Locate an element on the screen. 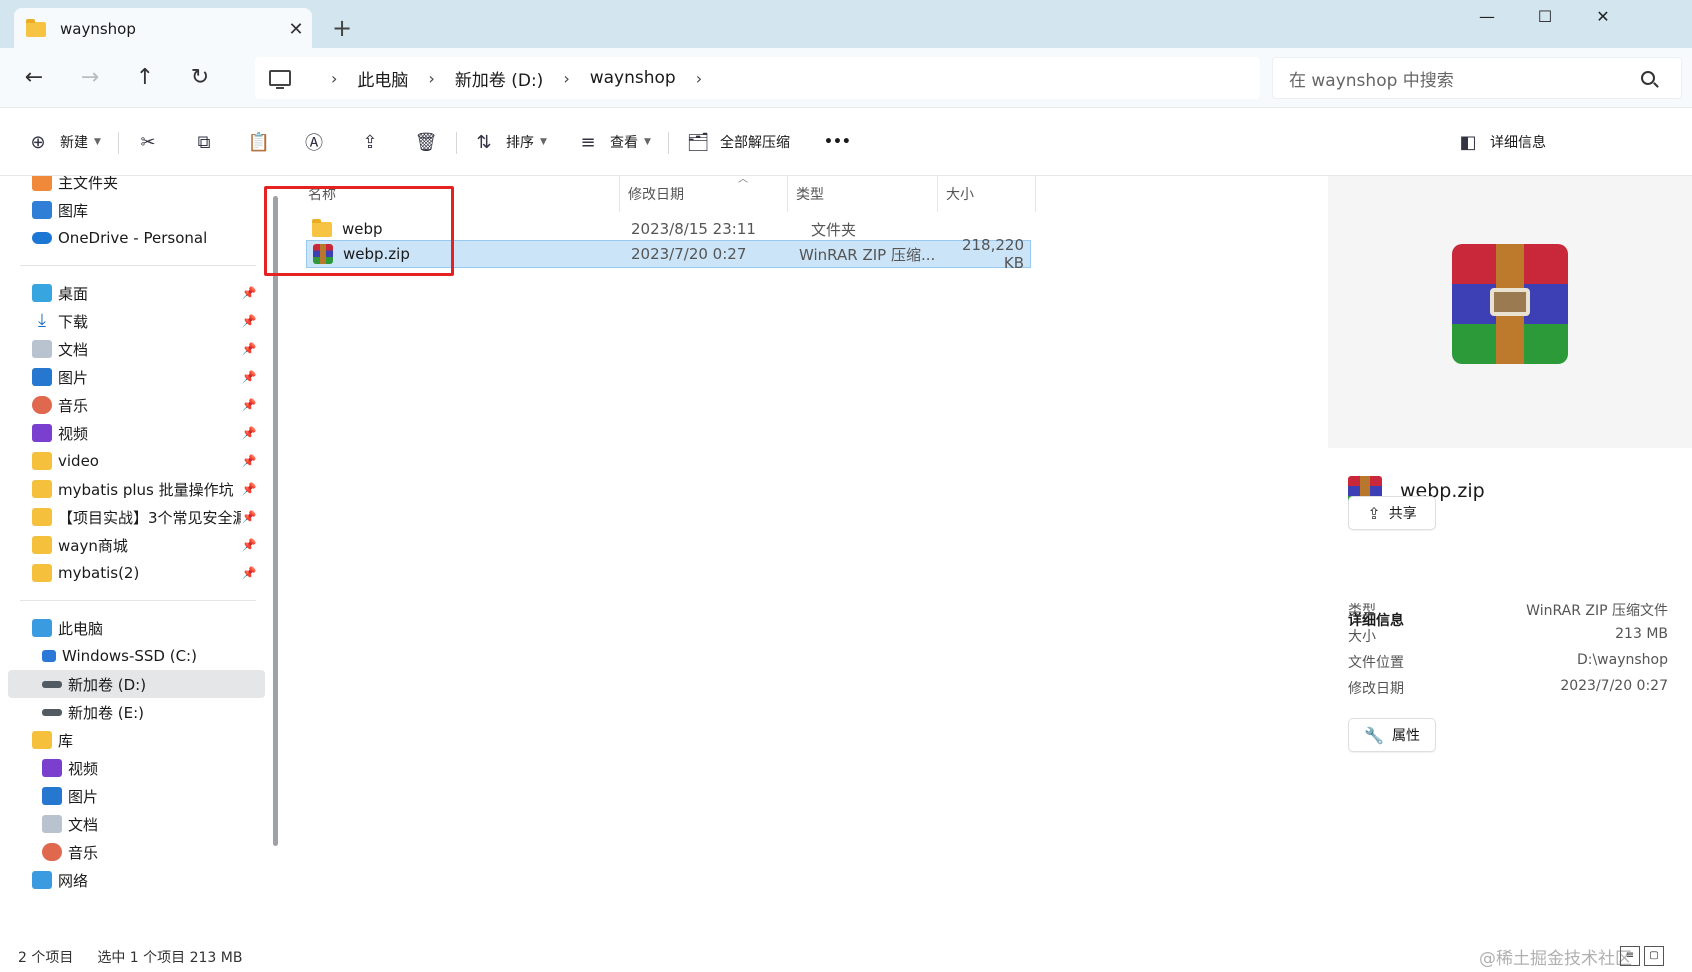 The height and width of the screenshot is (972, 1692). sidebar-item-lib-pictures: 图片 is located at coordinates (132, 796).